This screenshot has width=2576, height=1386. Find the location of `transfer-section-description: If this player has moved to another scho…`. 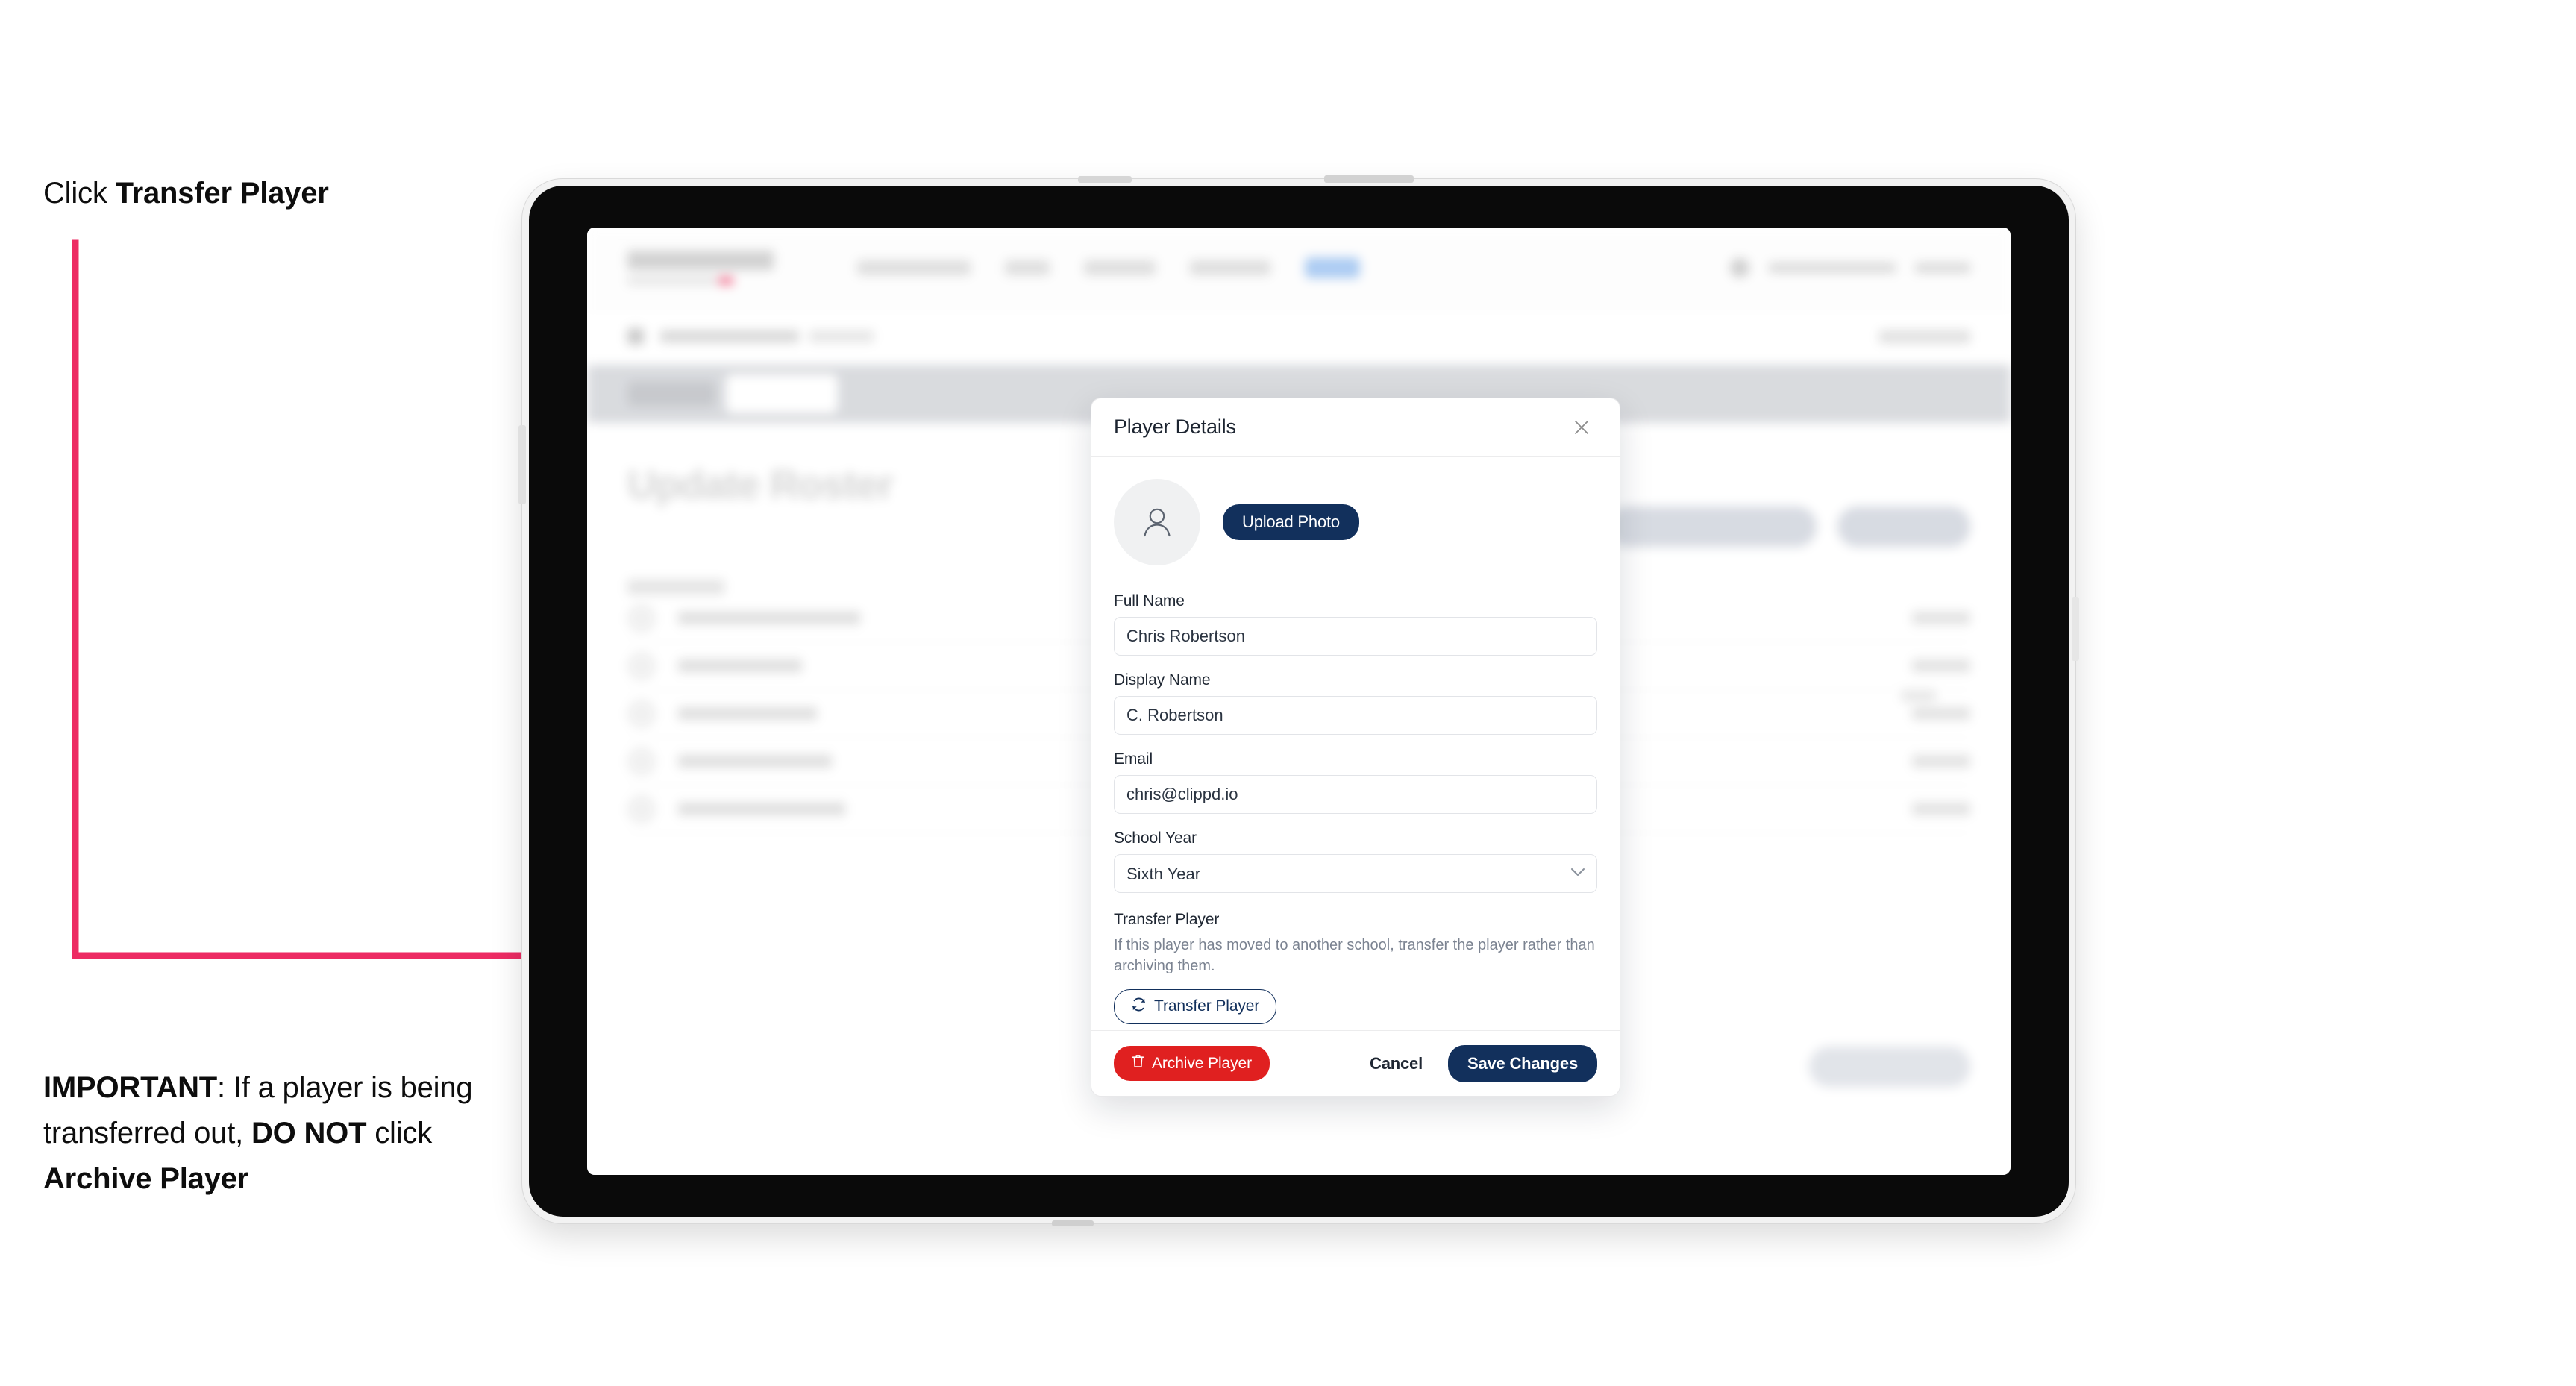

transfer-section-description: If this player has moved to another scho… is located at coordinates (1354, 956).